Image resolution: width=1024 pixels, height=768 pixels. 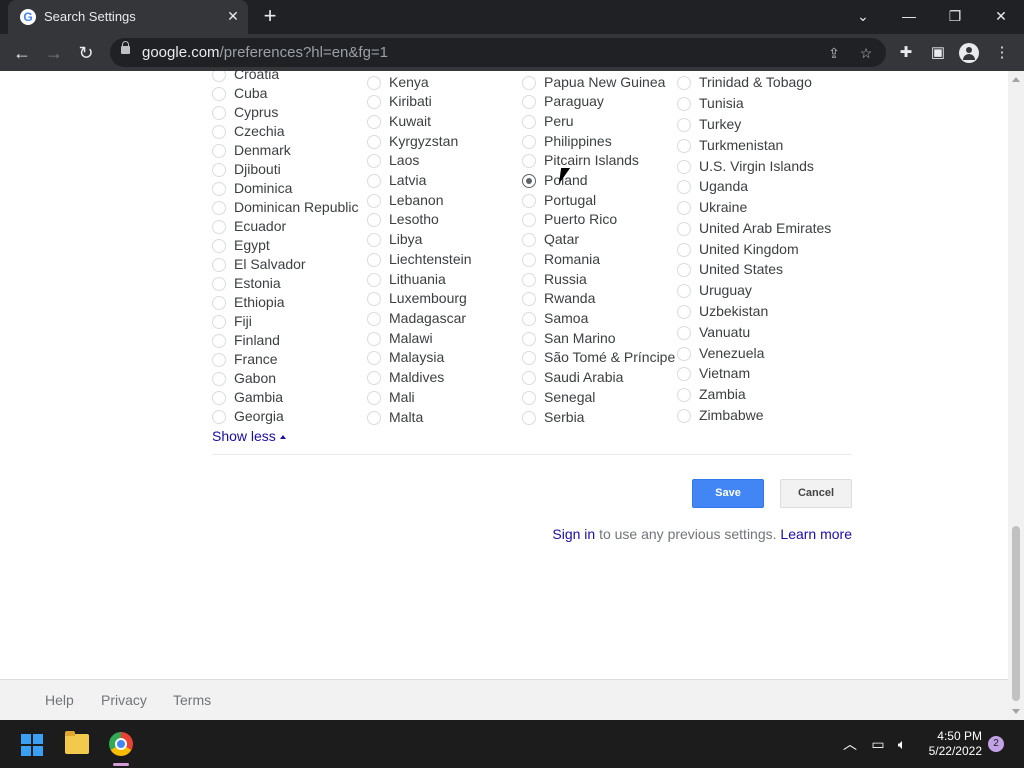 I want to click on address-bar: google.com/preferences?hl=en&fg=1 ⇪ ☆, so click(x=498, y=52).